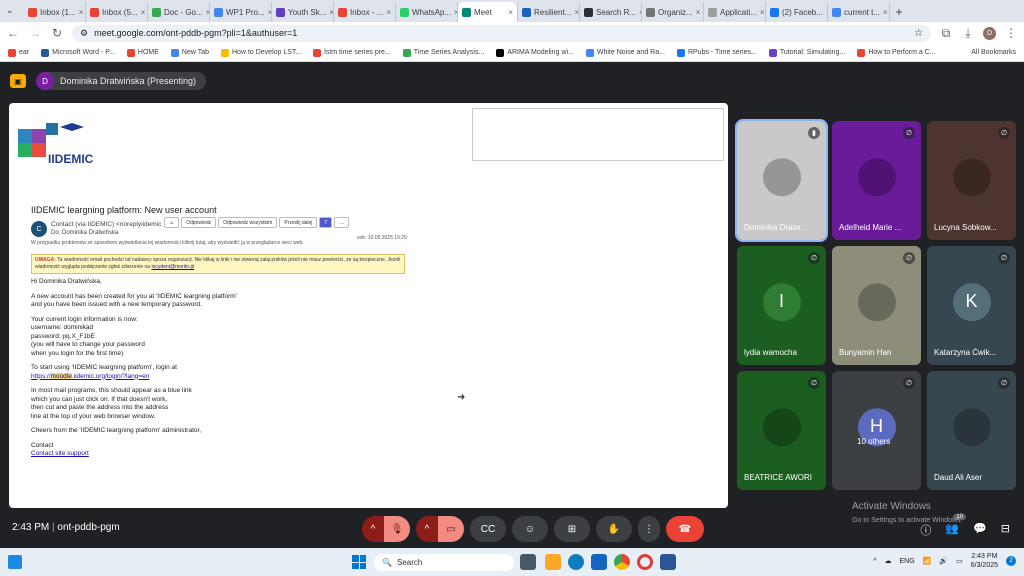 The image size is (1024, 576). Describe the element at coordinates (614, 529) in the screenshot. I see `raise-hand-button: ✋` at that location.